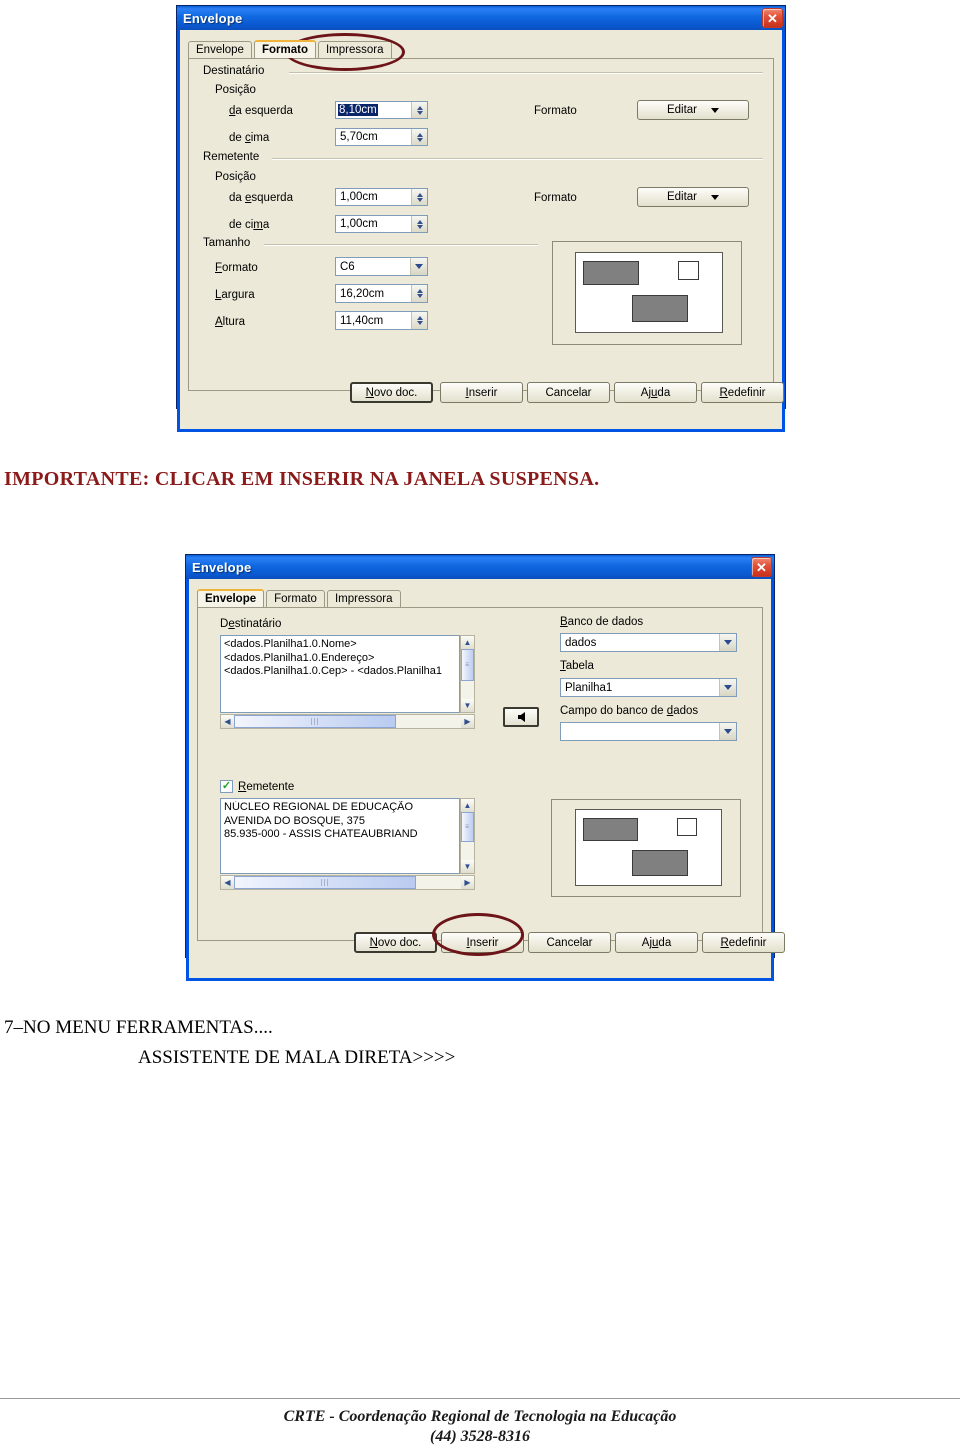  I want to click on width-spinner: 16,20cm, so click(381, 293).